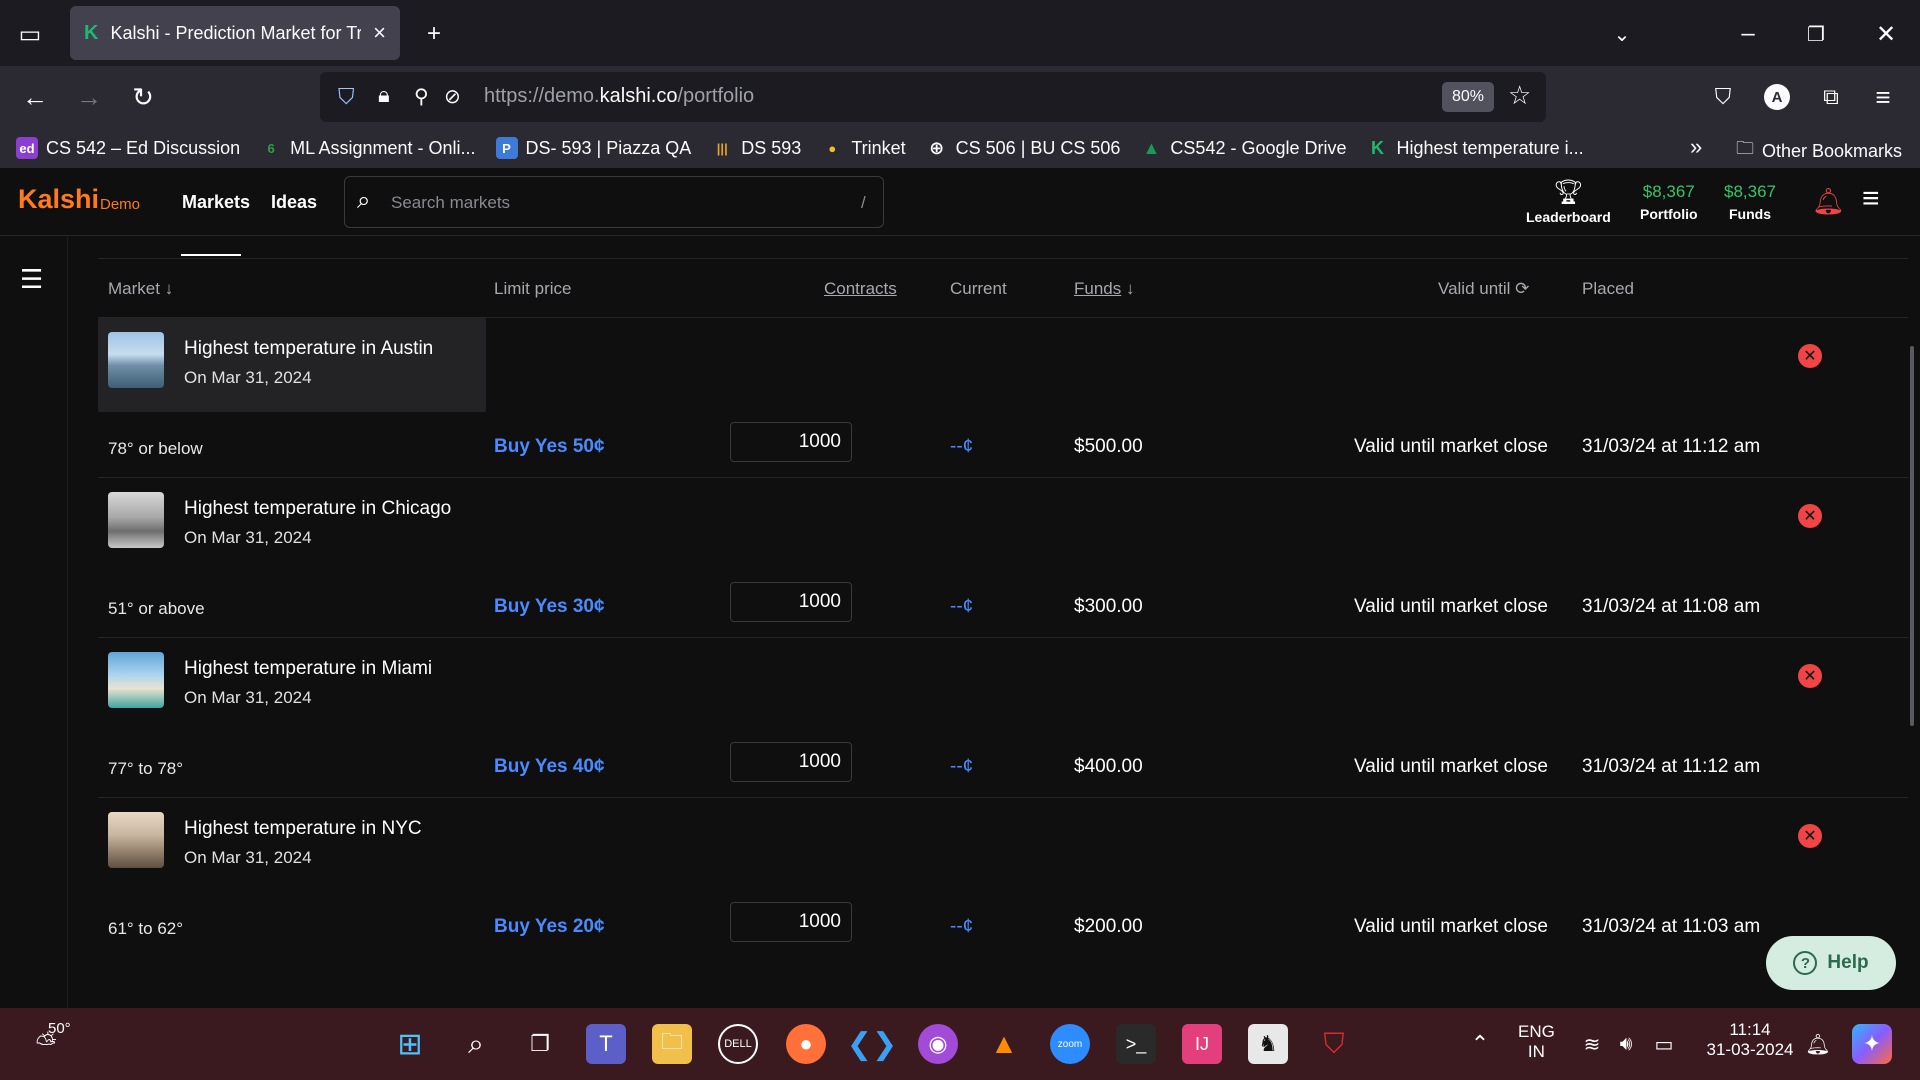  I want to click on market-column-header: Market ↓, so click(140, 289).